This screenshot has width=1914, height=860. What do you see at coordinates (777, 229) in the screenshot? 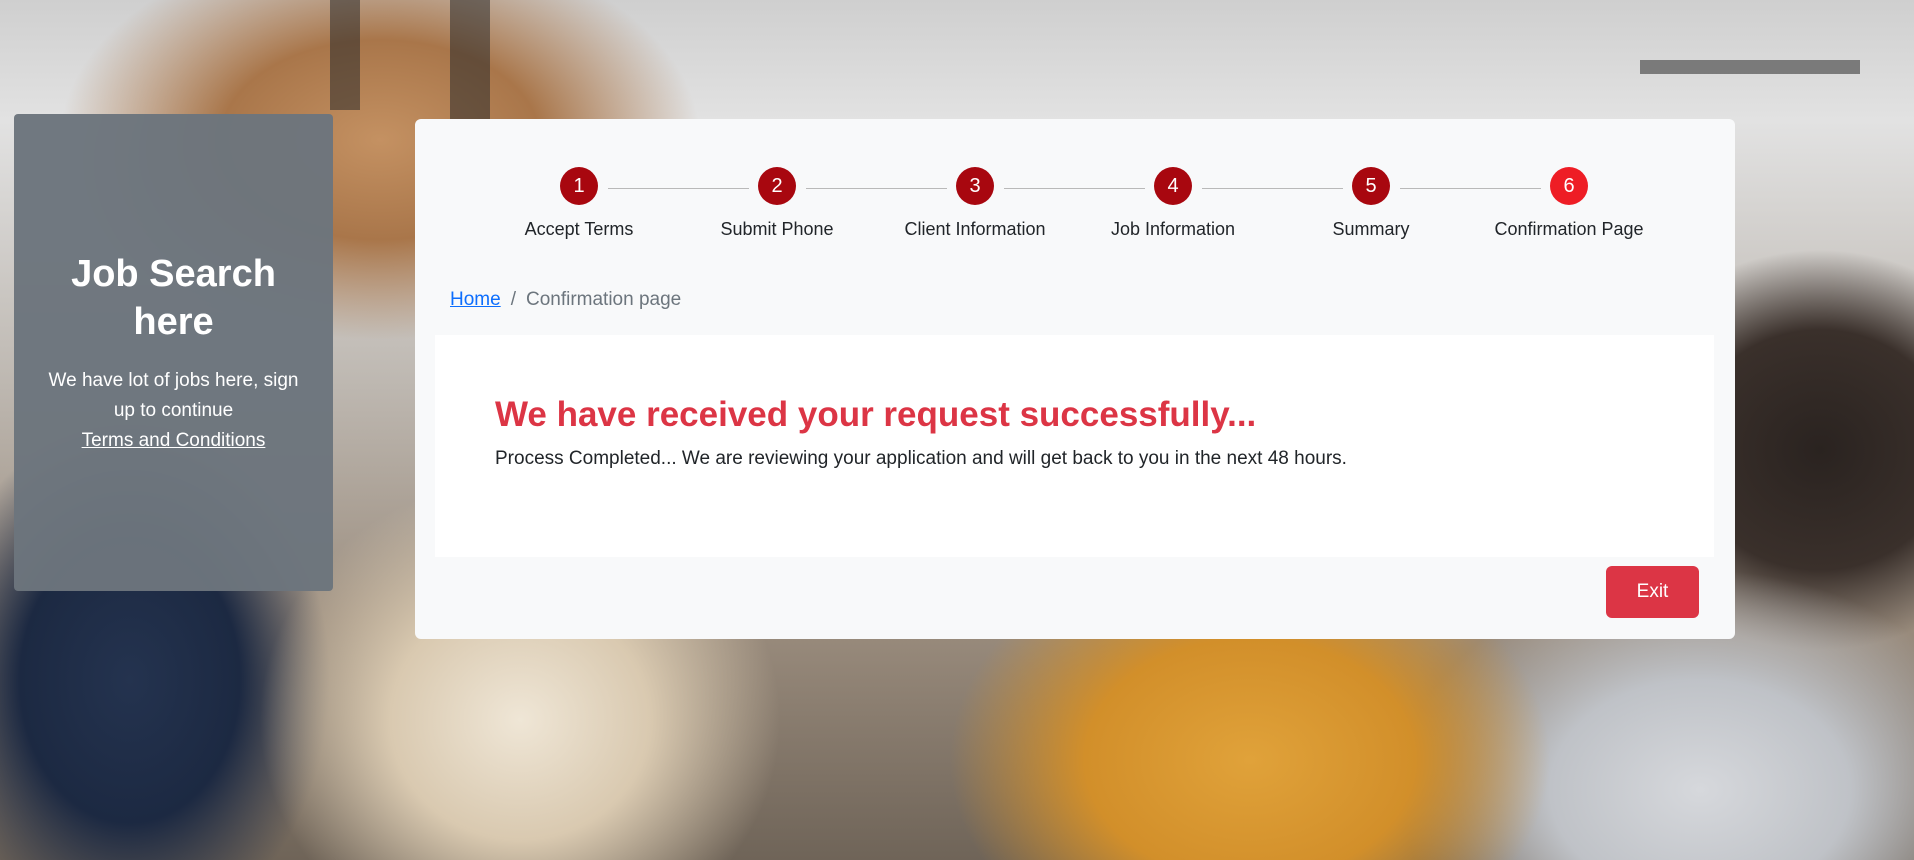
I see `step-label: Submit Phone` at bounding box center [777, 229].